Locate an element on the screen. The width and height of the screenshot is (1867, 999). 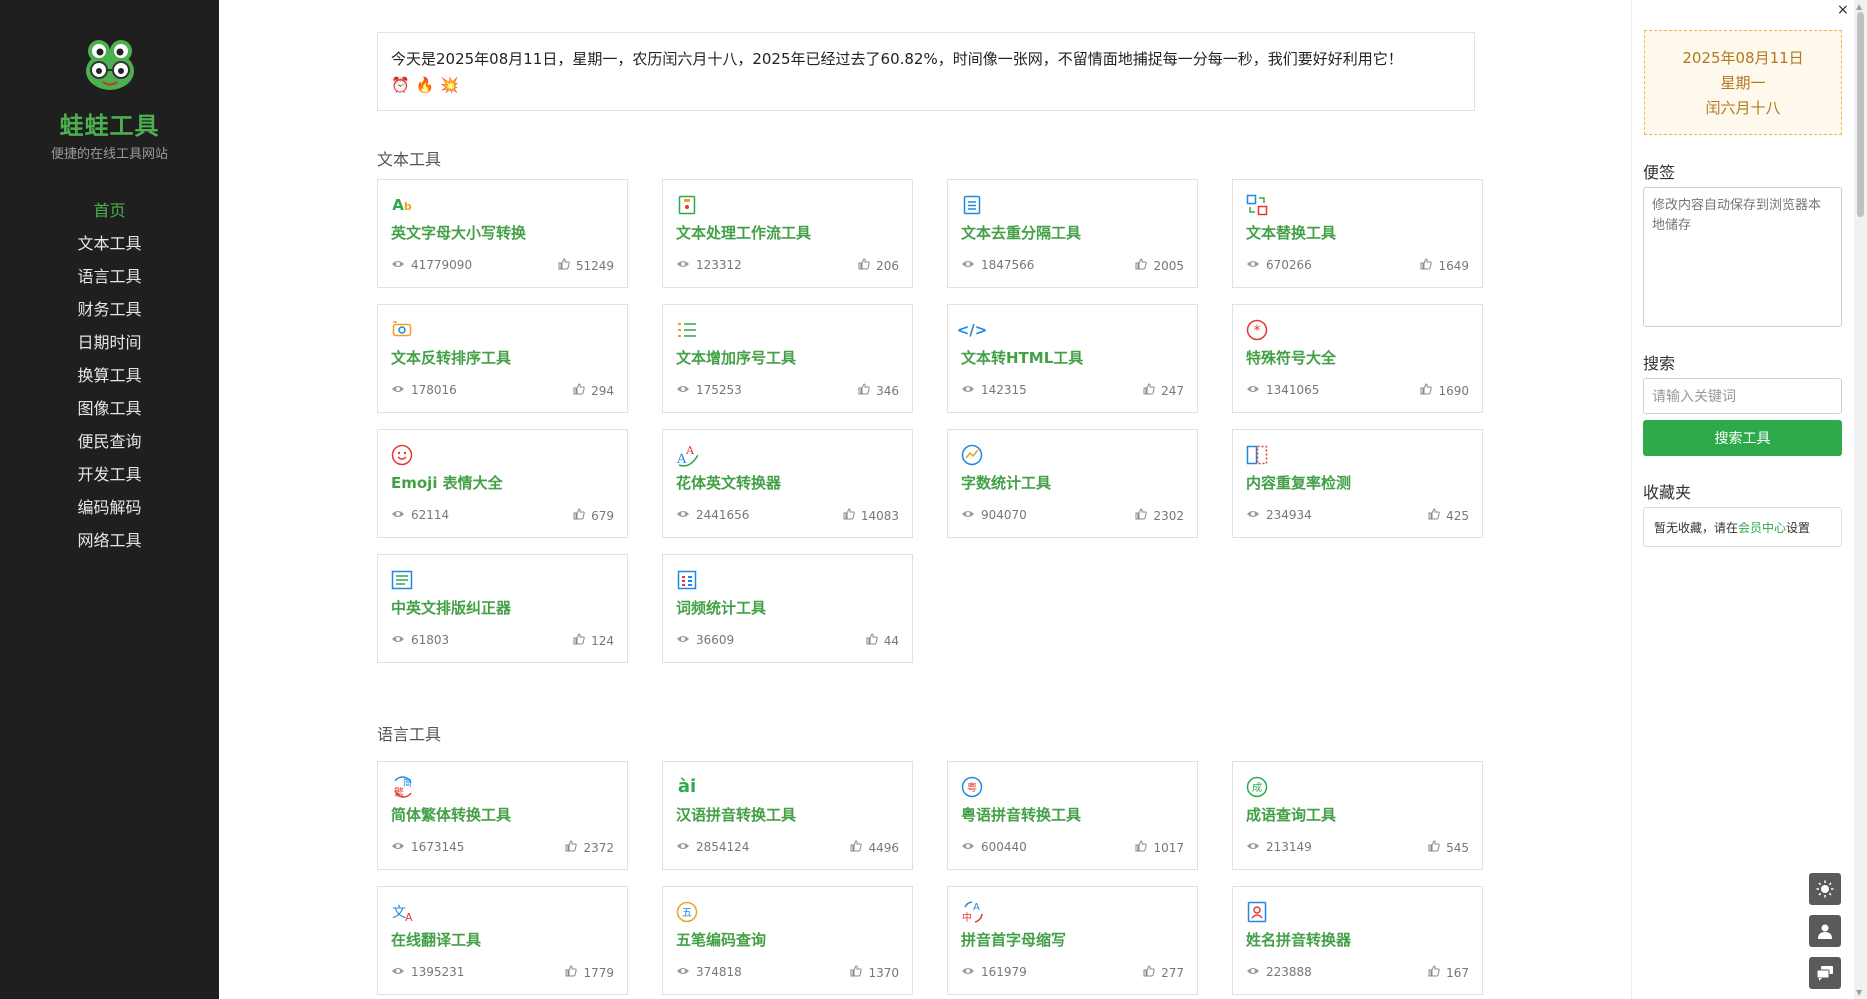
like-button: 247 is located at coordinates (1163, 390).